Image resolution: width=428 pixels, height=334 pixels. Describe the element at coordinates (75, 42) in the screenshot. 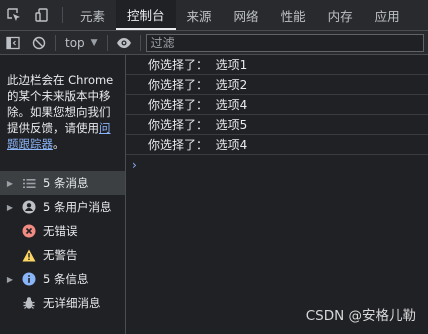

I see `context-selector-value: top` at that location.